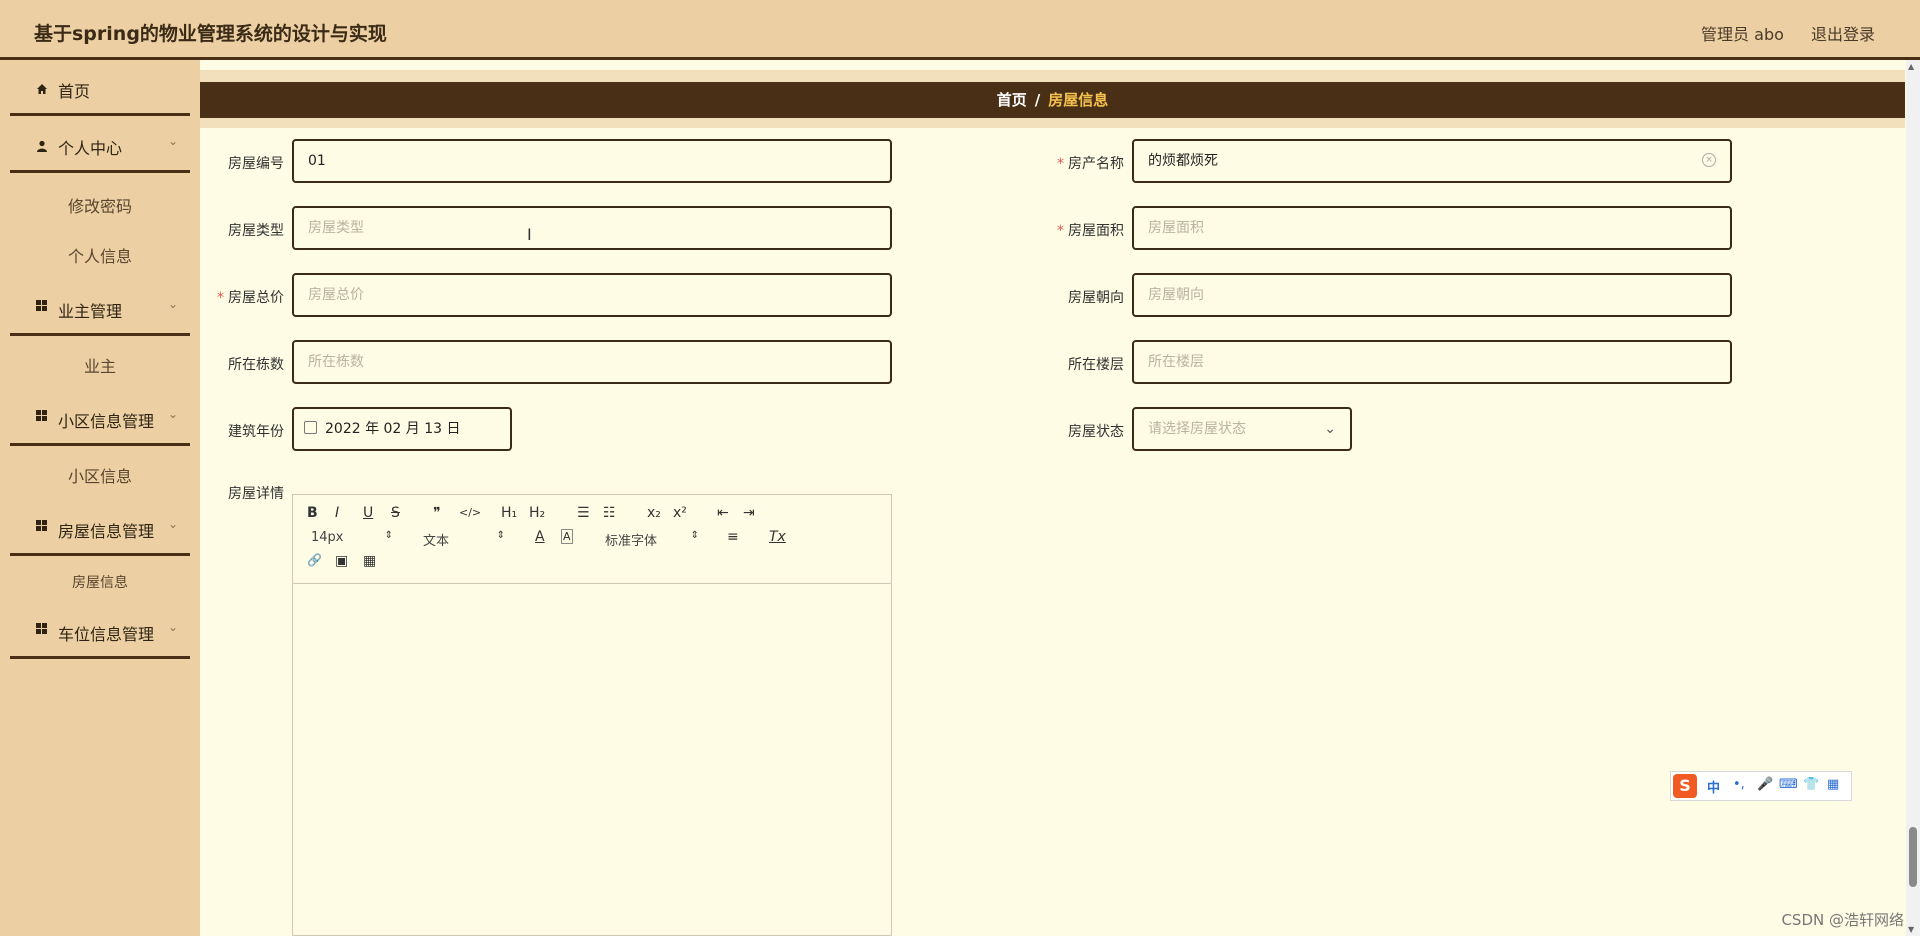  Describe the element at coordinates (1709, 160) in the screenshot. I see `clear-icon: ×` at that location.